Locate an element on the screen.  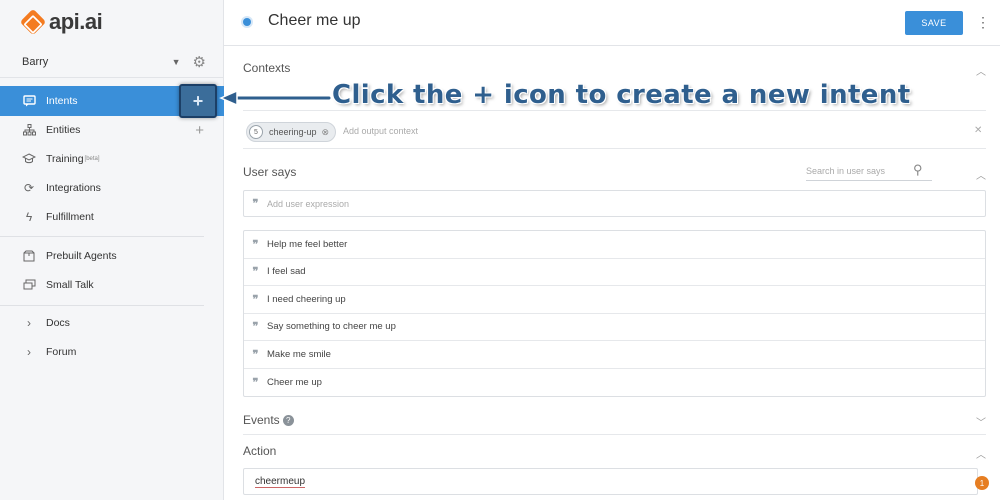
phrase-text: I feel sad is located at coordinates (286, 272).